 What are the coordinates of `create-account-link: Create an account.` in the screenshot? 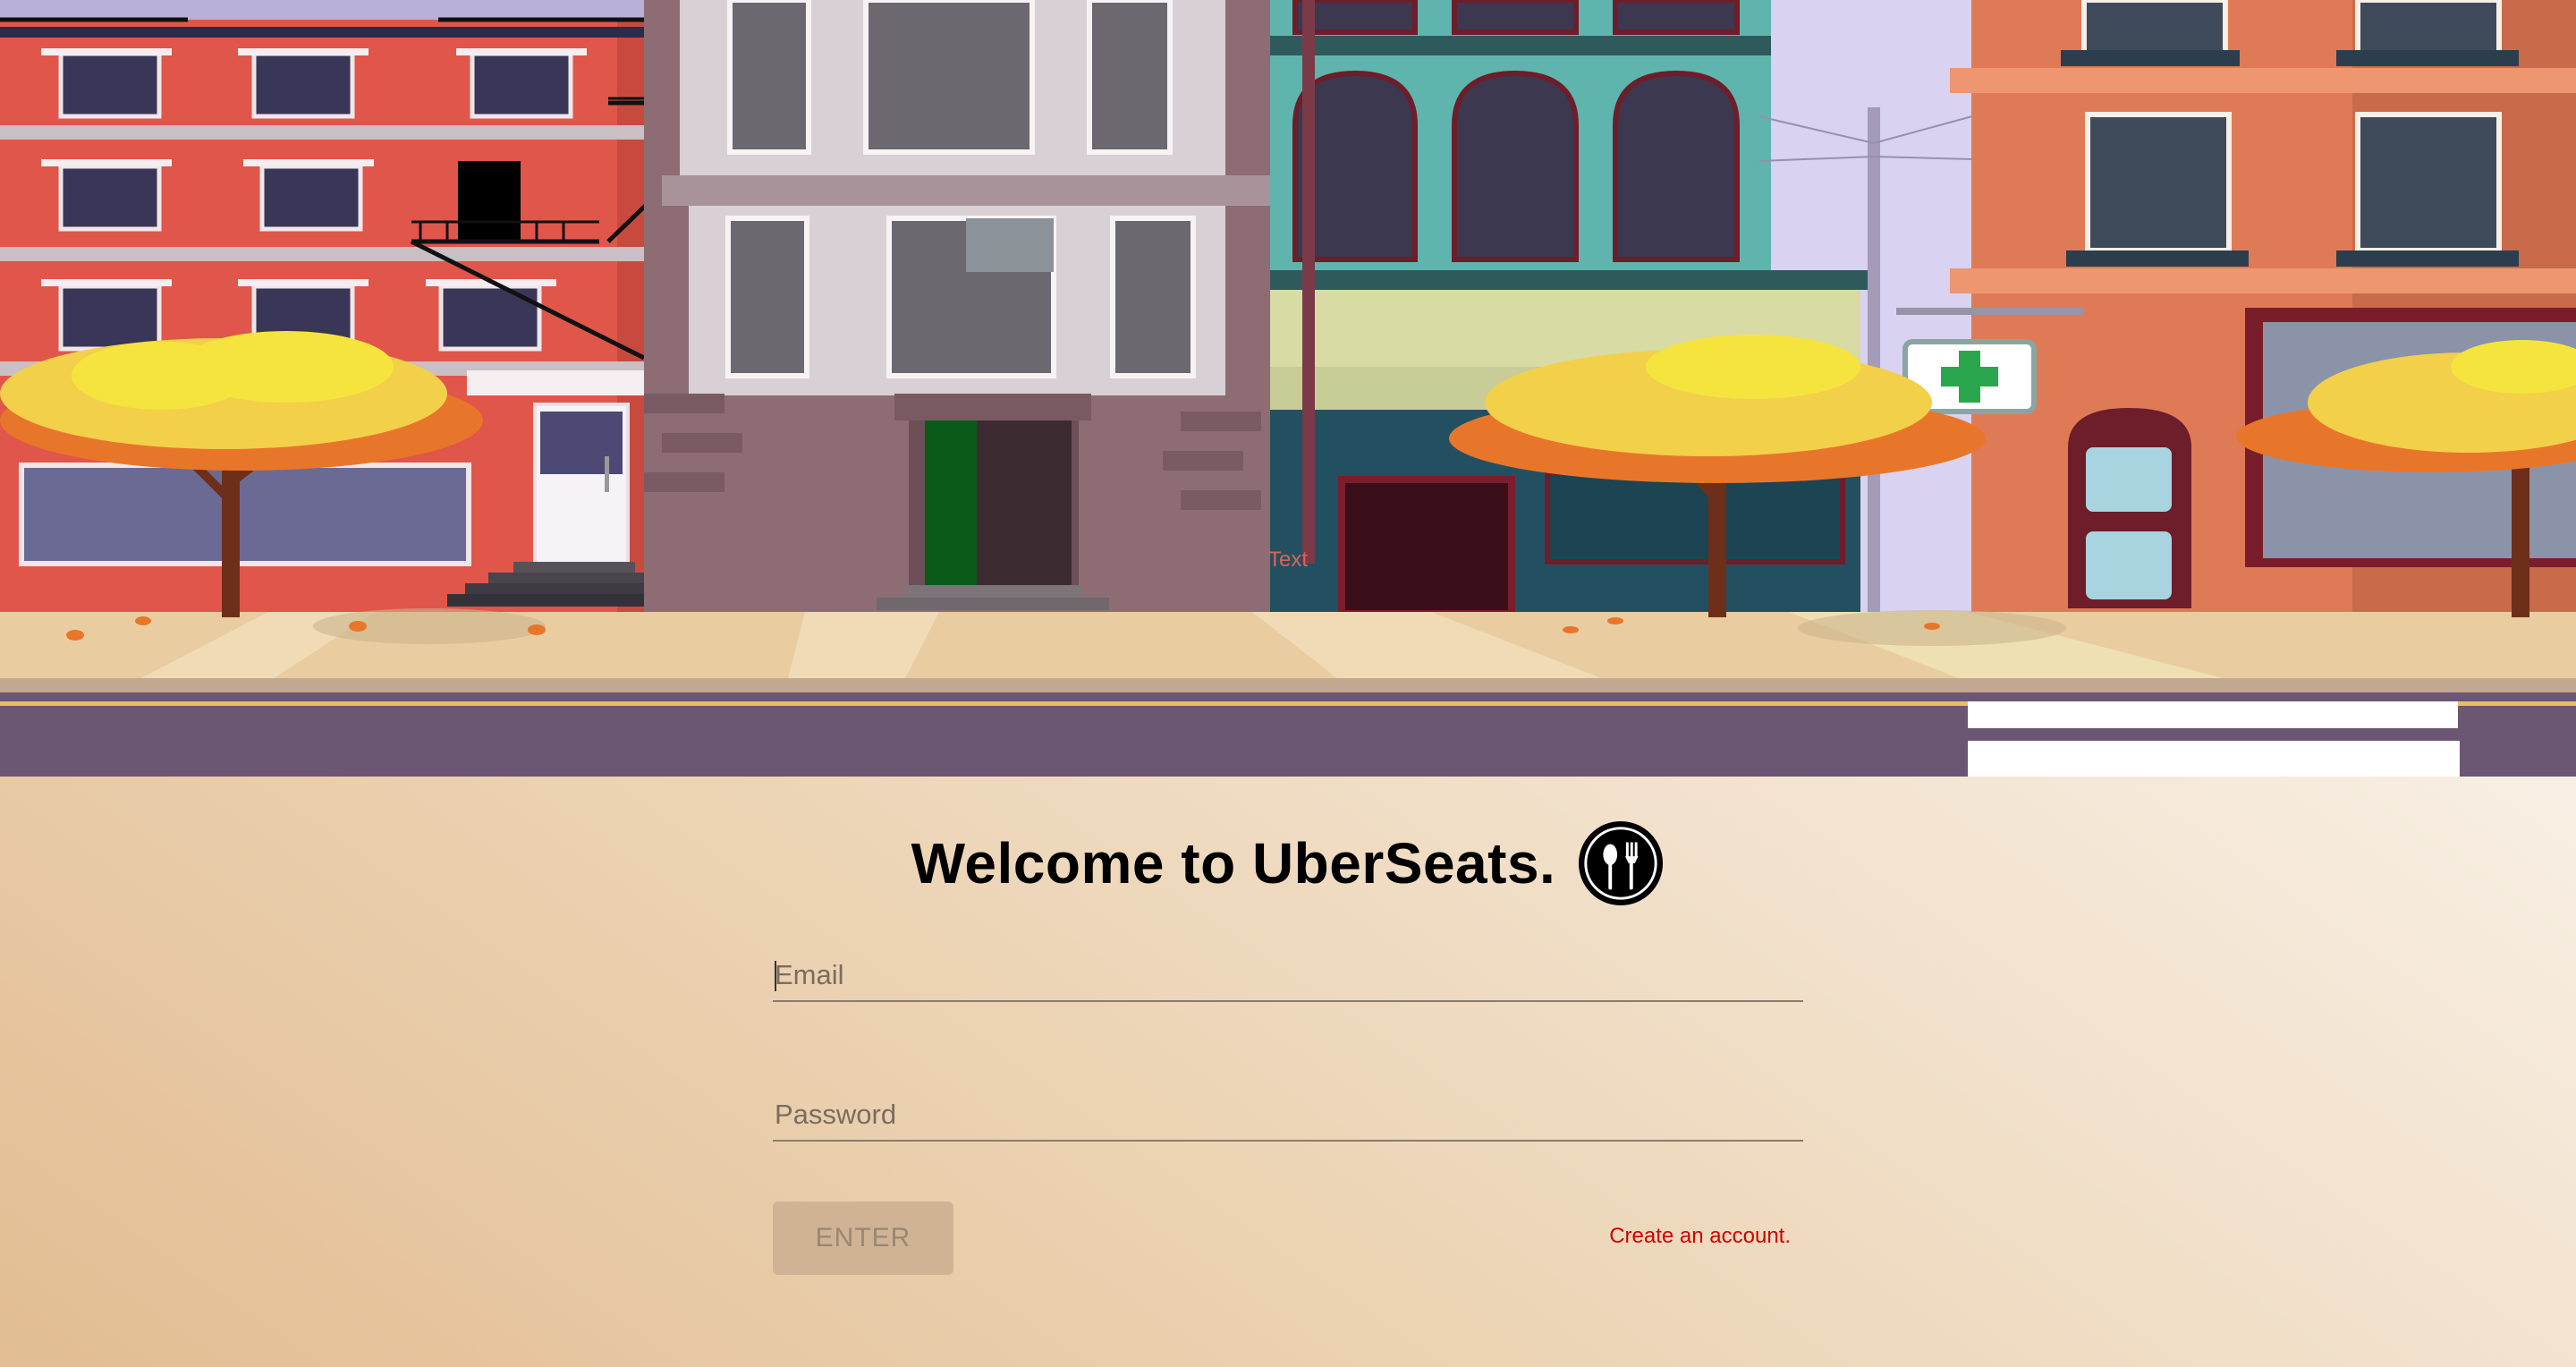 It's located at (1700, 1236).